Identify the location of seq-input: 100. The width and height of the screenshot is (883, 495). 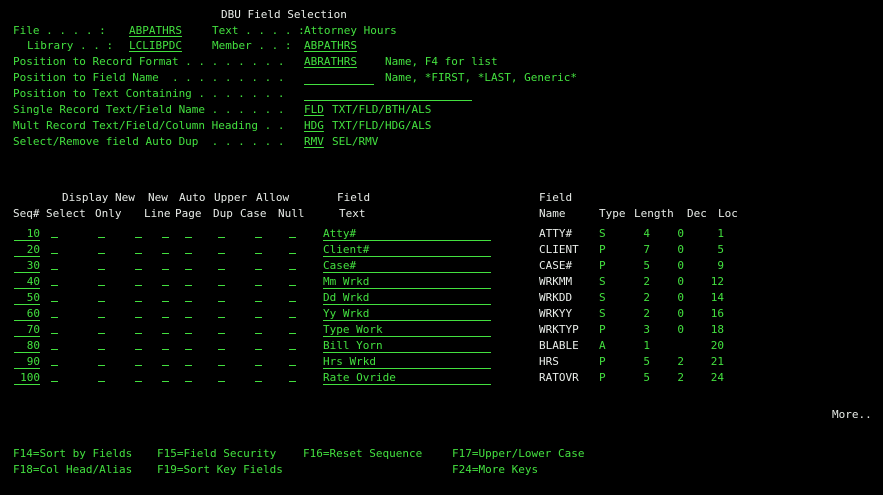
(27, 378).